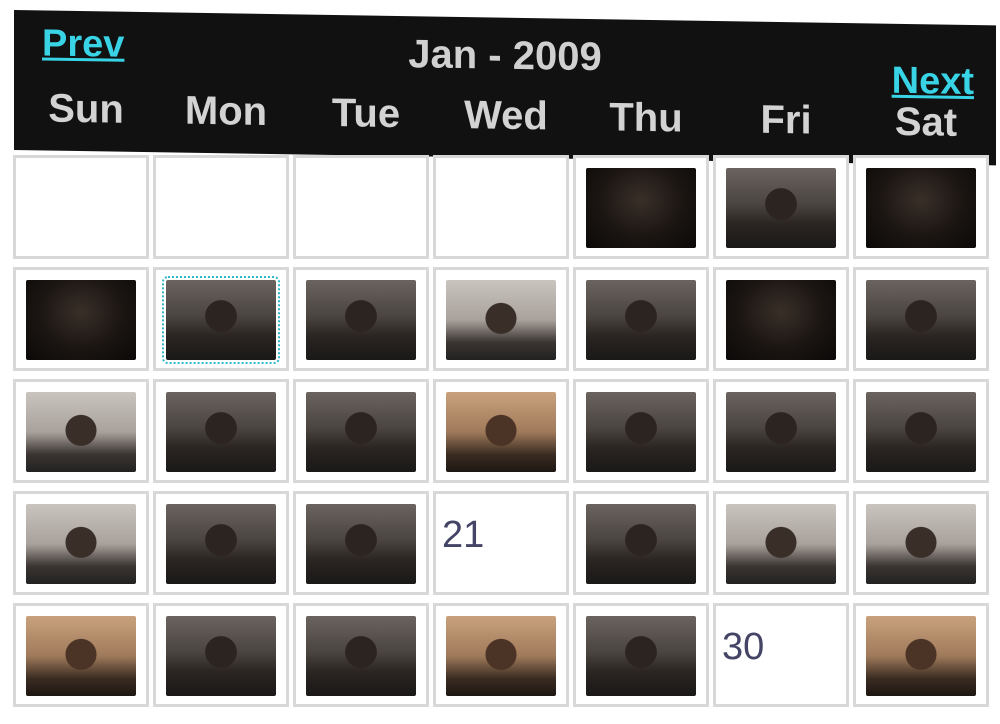 Image resolution: width=1000 pixels, height=724 pixels. Describe the element at coordinates (505, 56) in the screenshot. I see `month-title: Jan - 2009` at that location.